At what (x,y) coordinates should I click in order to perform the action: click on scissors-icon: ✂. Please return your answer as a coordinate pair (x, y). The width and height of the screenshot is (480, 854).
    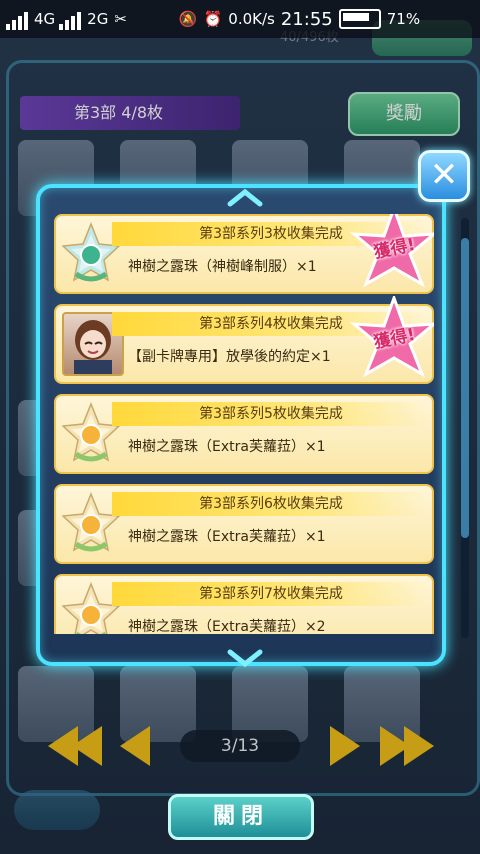
    Looking at the image, I should click on (120, 19).